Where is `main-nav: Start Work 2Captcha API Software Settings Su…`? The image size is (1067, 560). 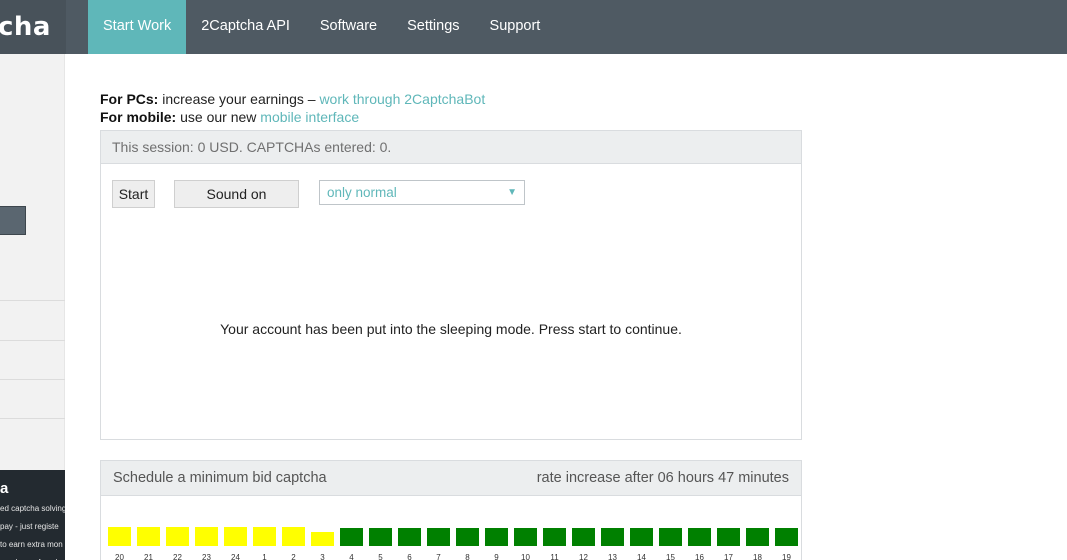 main-nav: Start Work 2Captcha API Software Settings Su… is located at coordinates (321, 27).